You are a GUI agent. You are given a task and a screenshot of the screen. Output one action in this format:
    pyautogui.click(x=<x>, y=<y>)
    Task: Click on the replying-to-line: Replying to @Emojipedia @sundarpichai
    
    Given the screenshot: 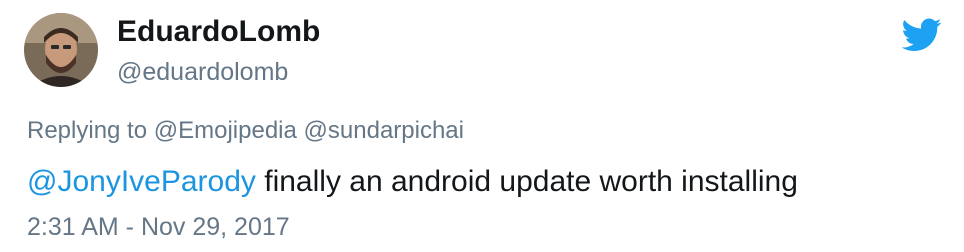 What is the action you would take?
    pyautogui.click(x=245, y=131)
    